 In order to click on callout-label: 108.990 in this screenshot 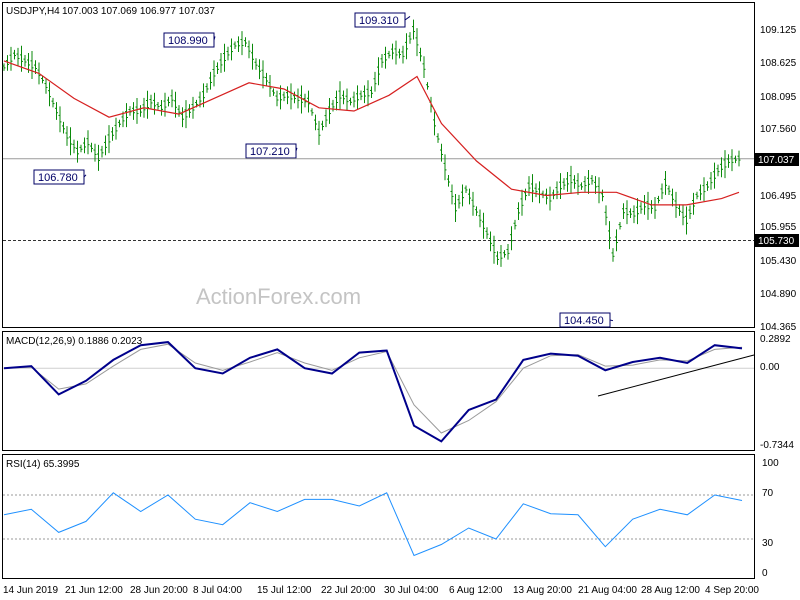, I will do `click(188, 41)`.